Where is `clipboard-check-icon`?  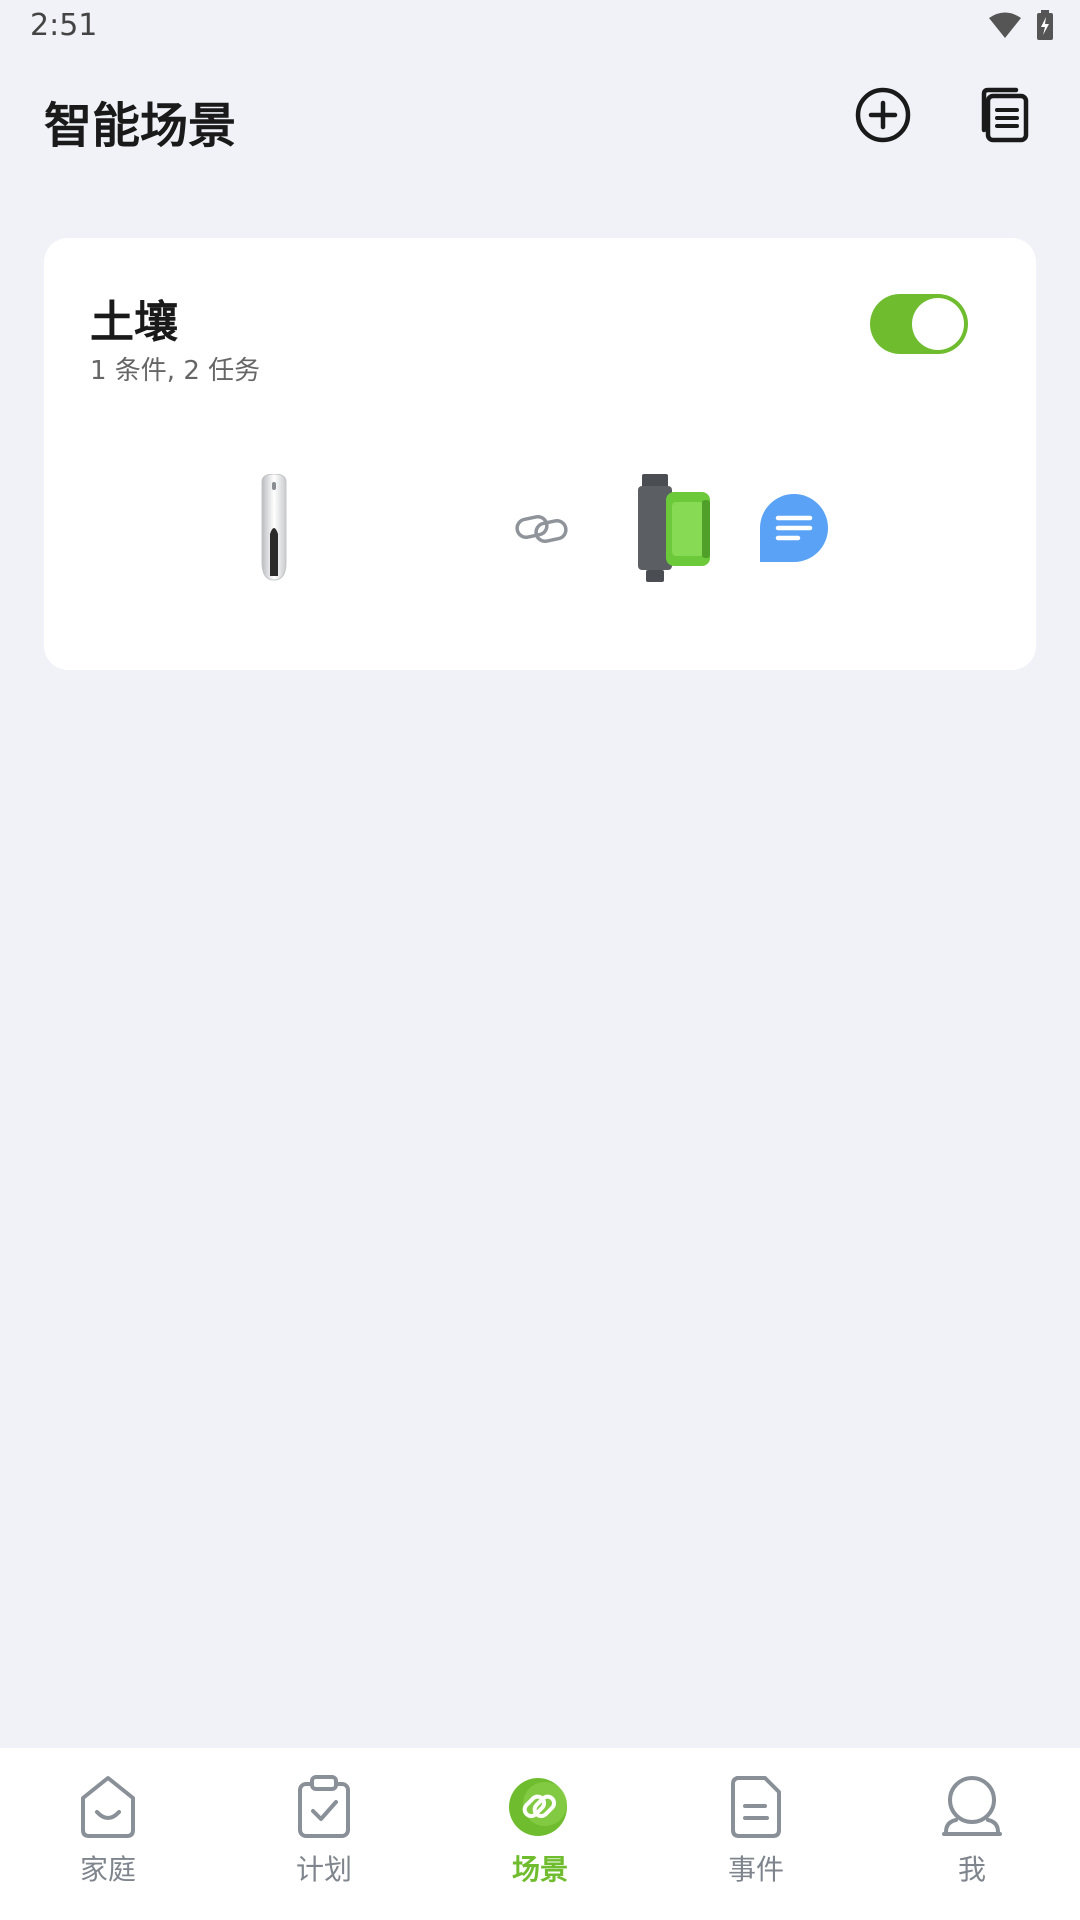
clipboard-check-icon is located at coordinates (324, 1807).